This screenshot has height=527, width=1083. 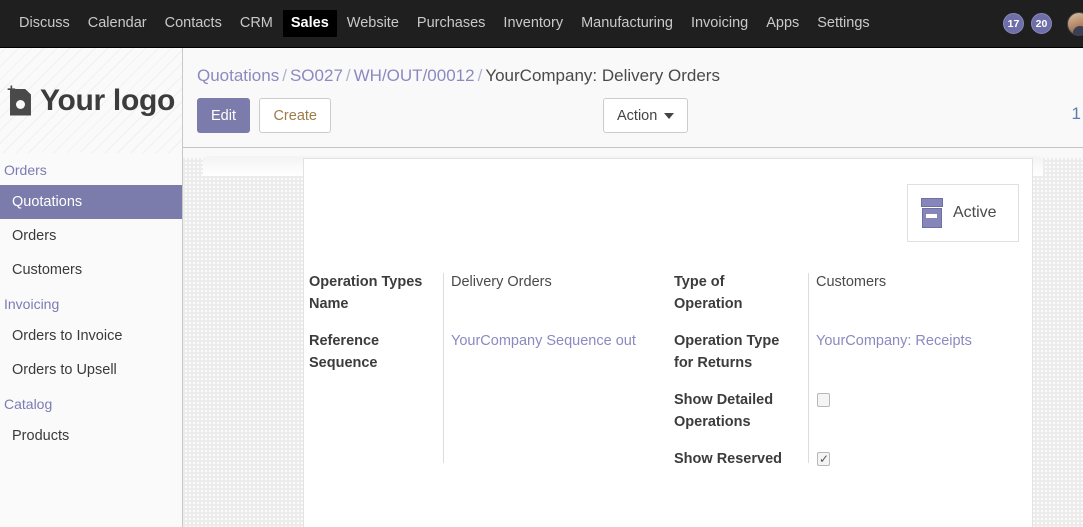 I want to click on control-panel: Edit Create Action 1, so click(x=633, y=117).